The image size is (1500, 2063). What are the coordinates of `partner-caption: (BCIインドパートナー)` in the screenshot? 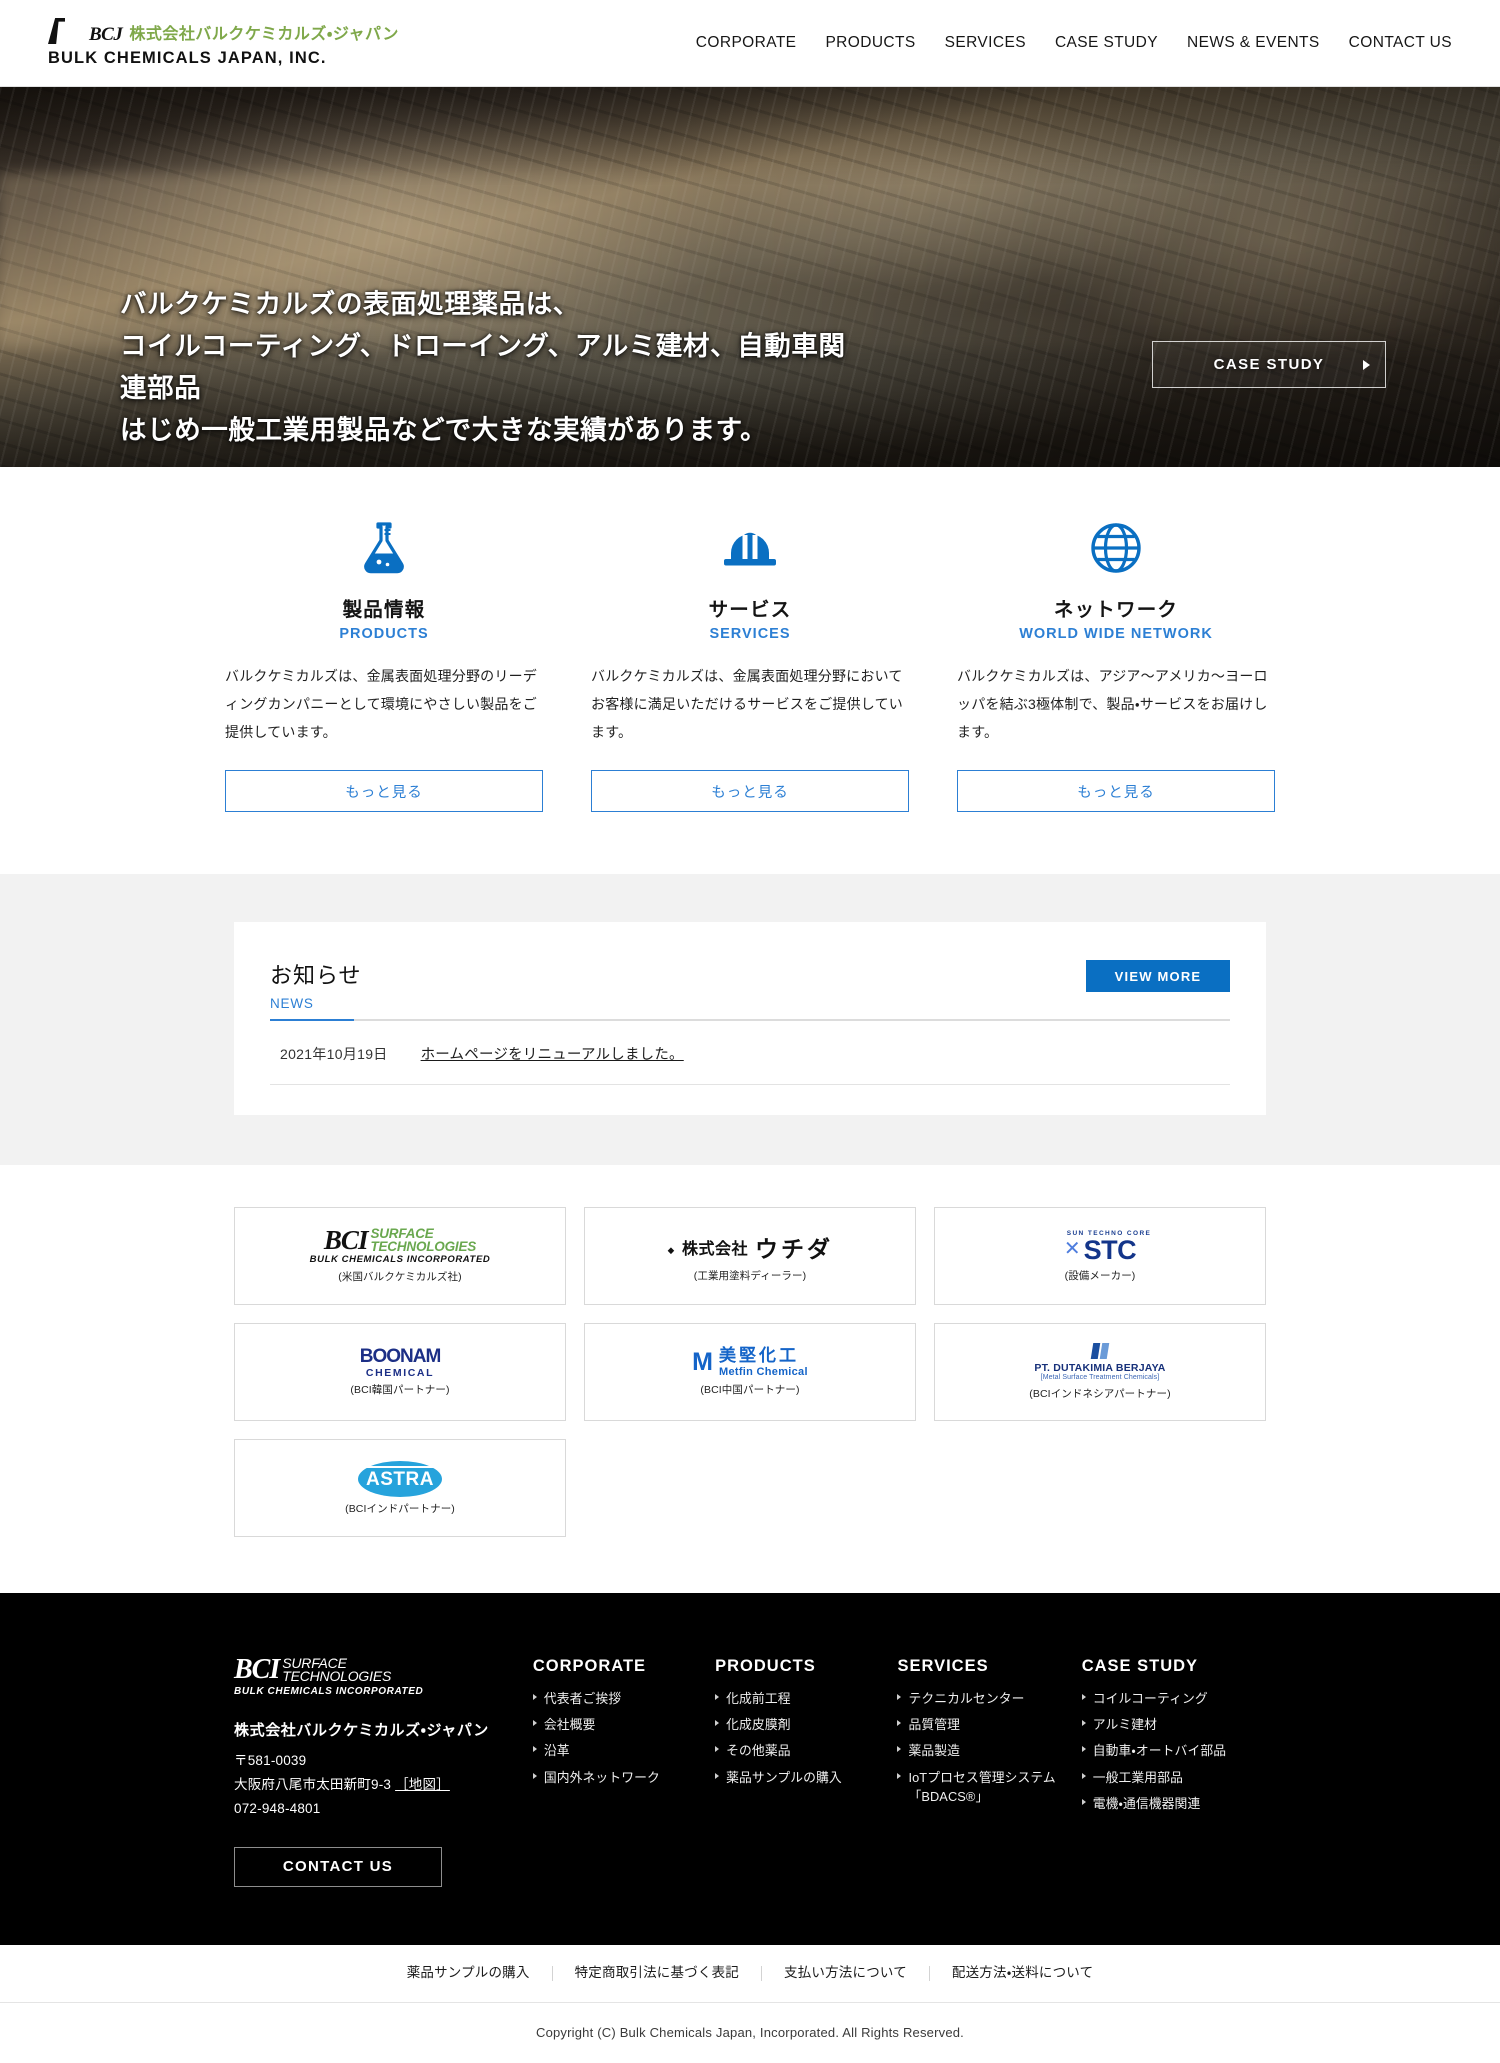 It's located at (400, 1508).